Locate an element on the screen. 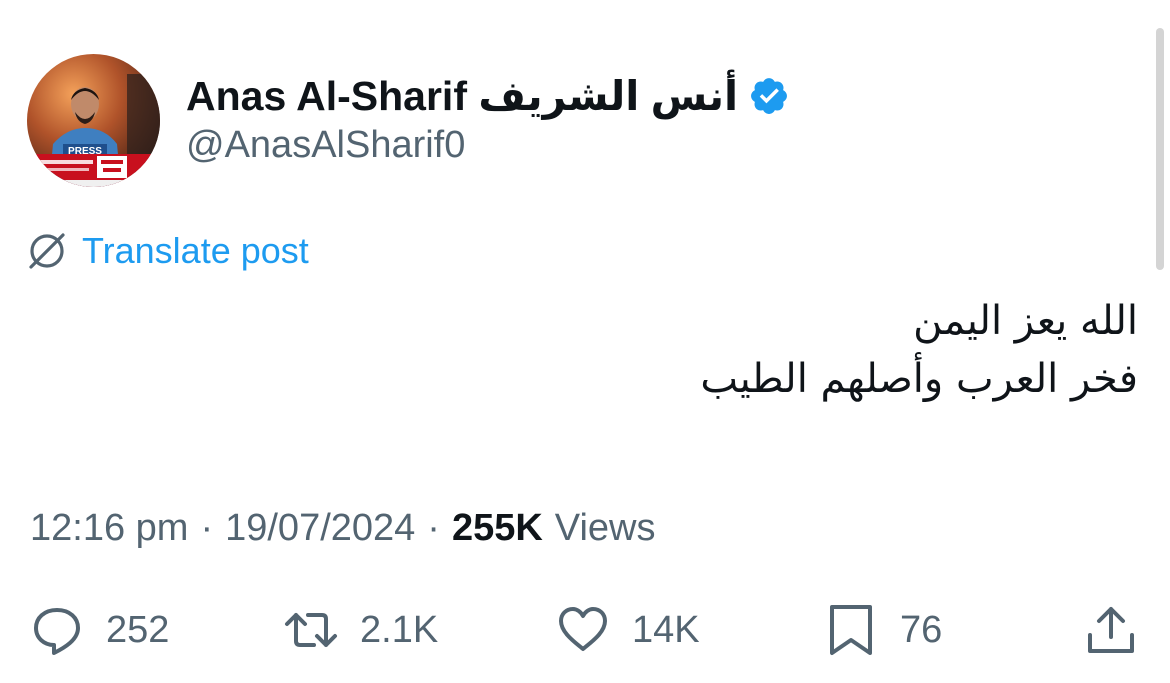 Image resolution: width=1170 pixels, height=683 pixels. avatar-image: PRESS is located at coordinates (93, 120).